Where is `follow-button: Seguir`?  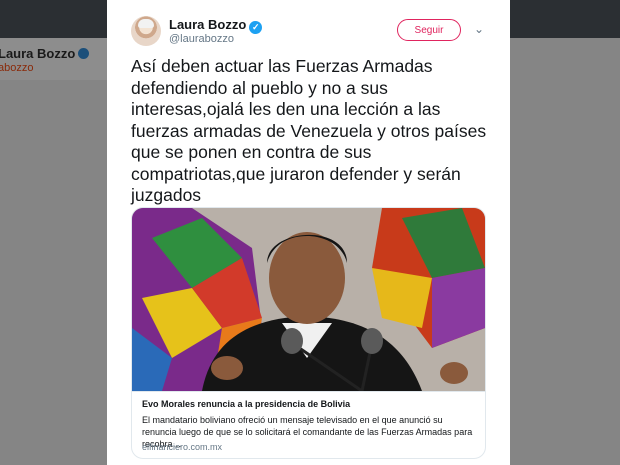
follow-button: Seguir is located at coordinates (429, 30).